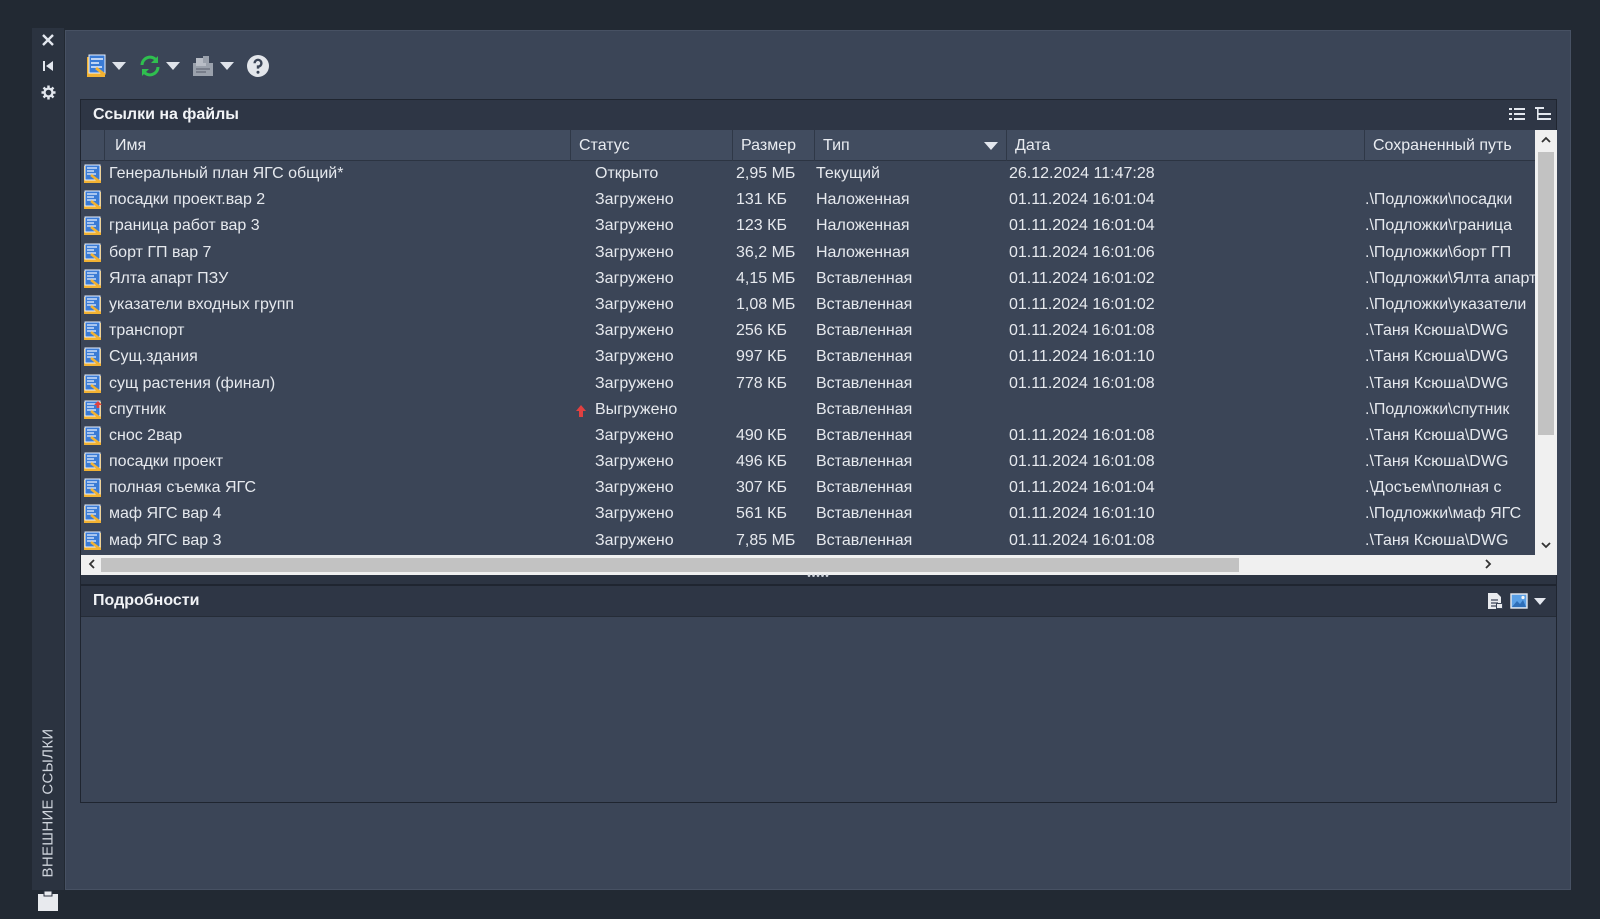 The height and width of the screenshot is (919, 1600). What do you see at coordinates (836, 145) in the screenshot?
I see `column-header-type-label: Тип` at bounding box center [836, 145].